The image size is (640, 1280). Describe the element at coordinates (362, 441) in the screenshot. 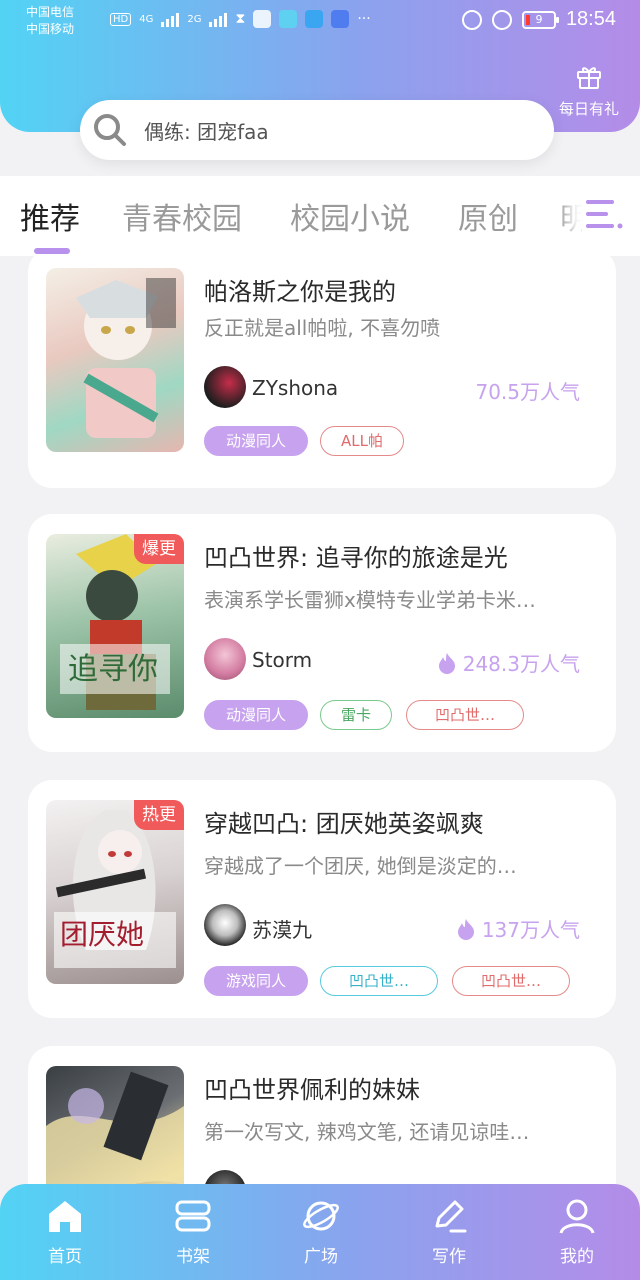

I see `tag: ALL帕` at that location.